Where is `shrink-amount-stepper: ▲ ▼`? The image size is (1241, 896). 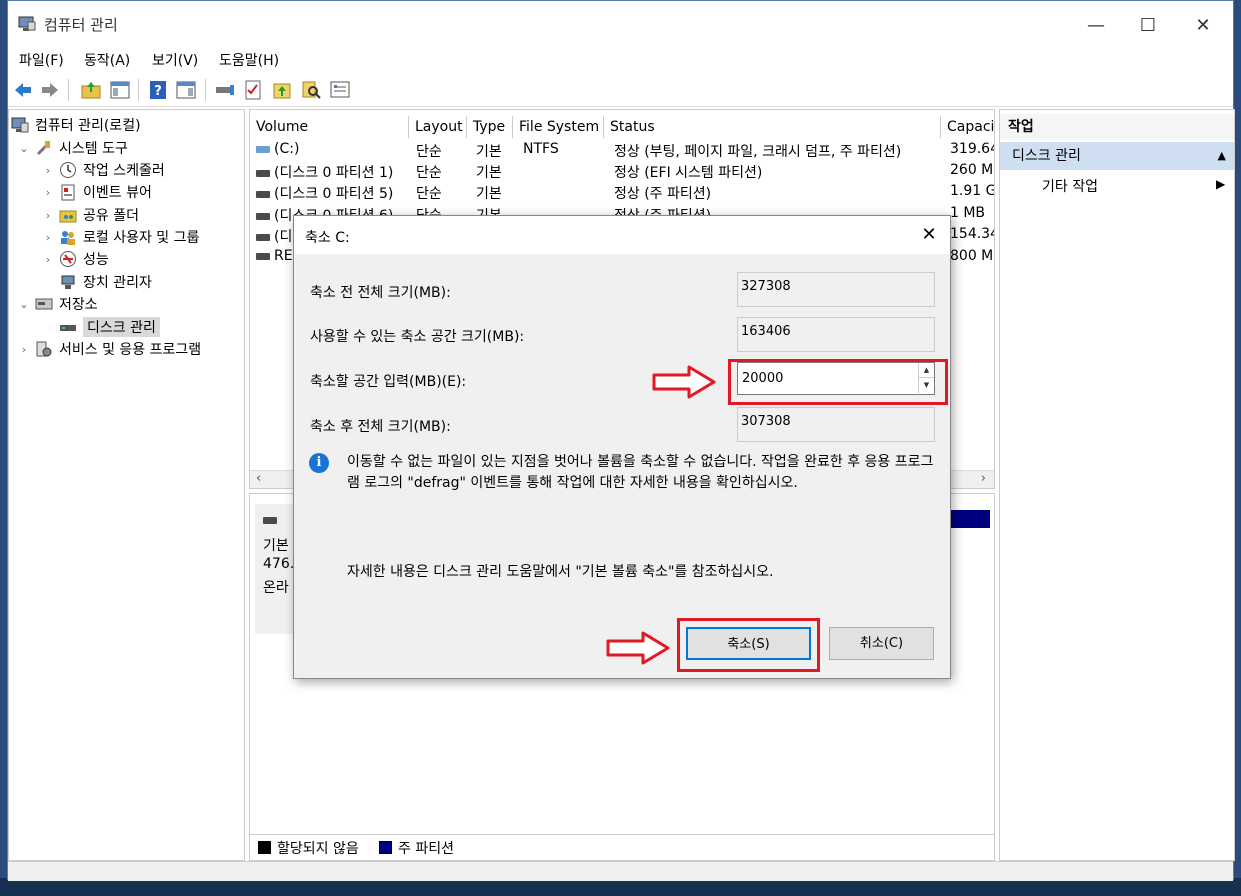
shrink-amount-stepper: ▲ ▼ is located at coordinates (836, 378).